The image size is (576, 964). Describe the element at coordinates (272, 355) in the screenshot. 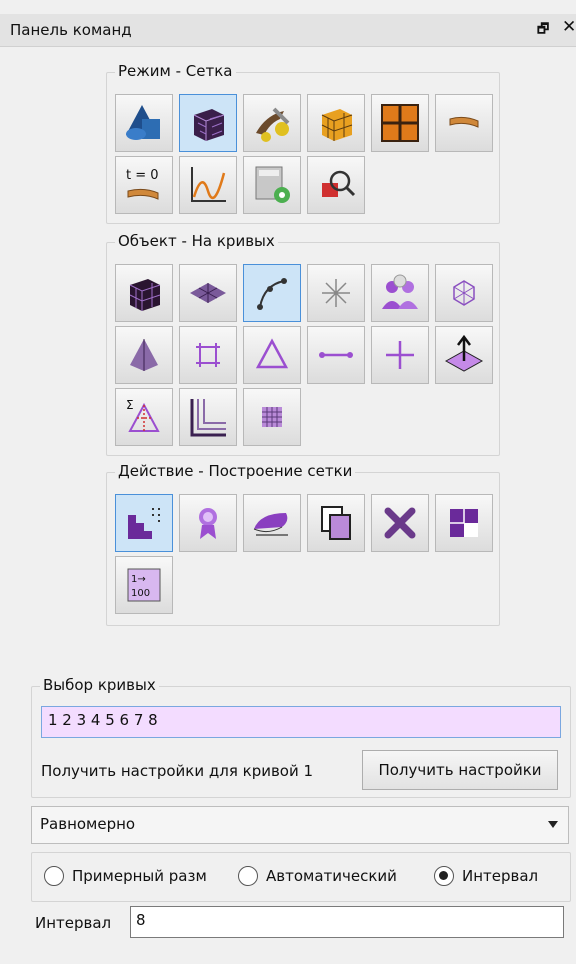

I see `triangle-edit-icon` at that location.